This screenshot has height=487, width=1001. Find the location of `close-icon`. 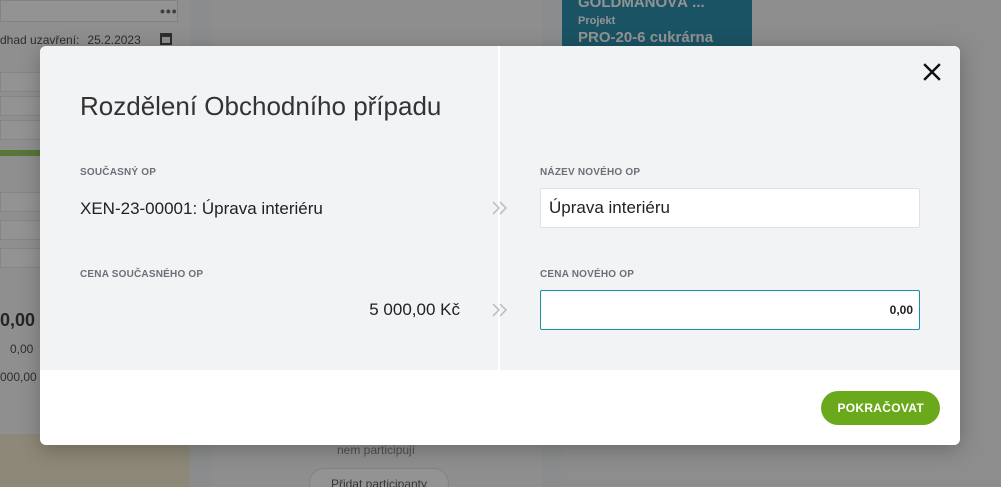

close-icon is located at coordinates (932, 72).